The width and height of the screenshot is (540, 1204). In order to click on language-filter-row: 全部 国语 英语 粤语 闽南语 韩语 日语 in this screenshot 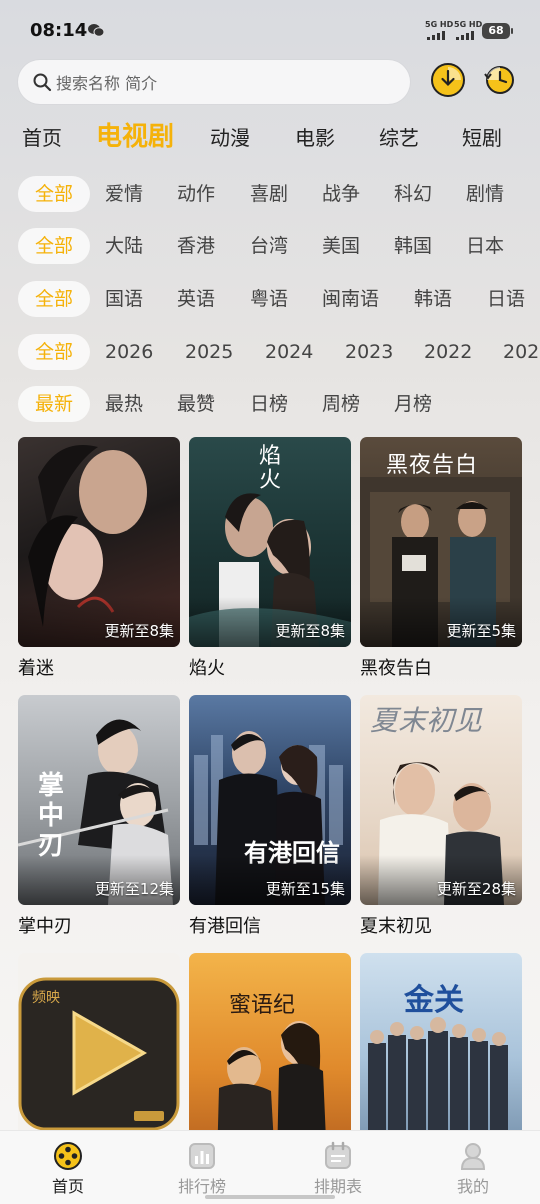, I will do `click(270, 300)`.